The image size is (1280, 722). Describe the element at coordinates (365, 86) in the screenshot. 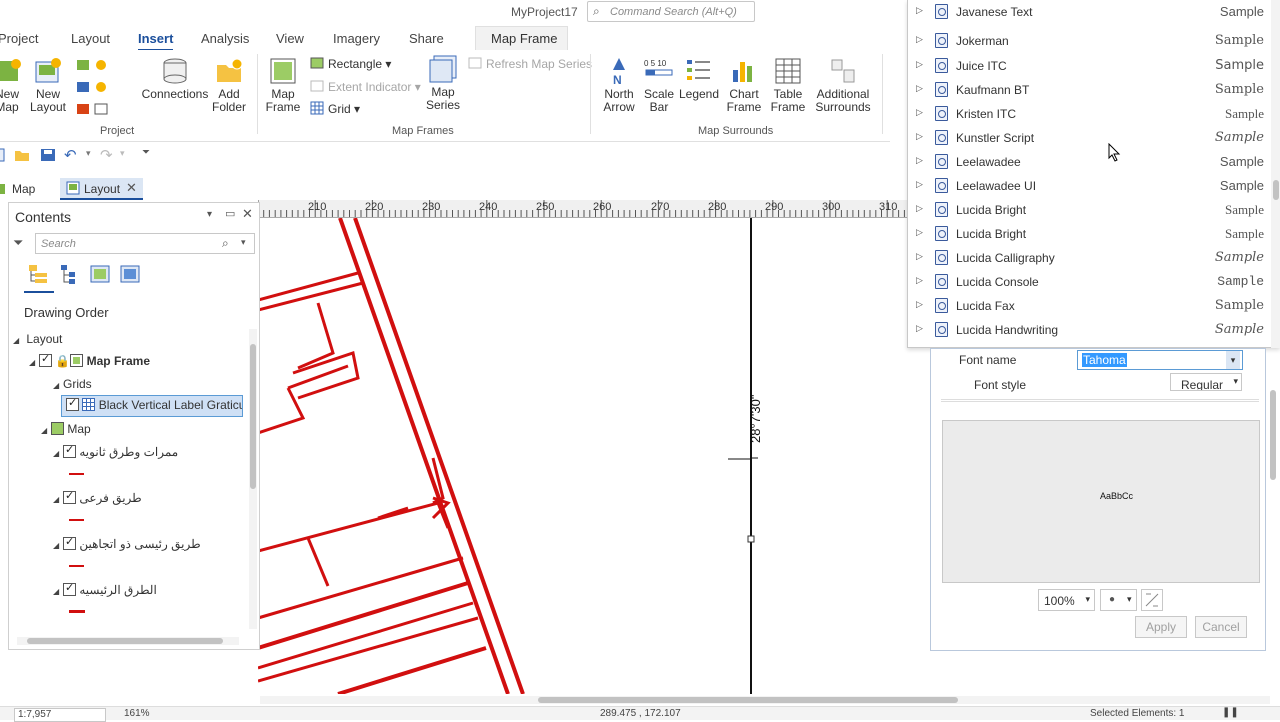

I see `extent-indicator-button: Extent Indicator ▾` at that location.